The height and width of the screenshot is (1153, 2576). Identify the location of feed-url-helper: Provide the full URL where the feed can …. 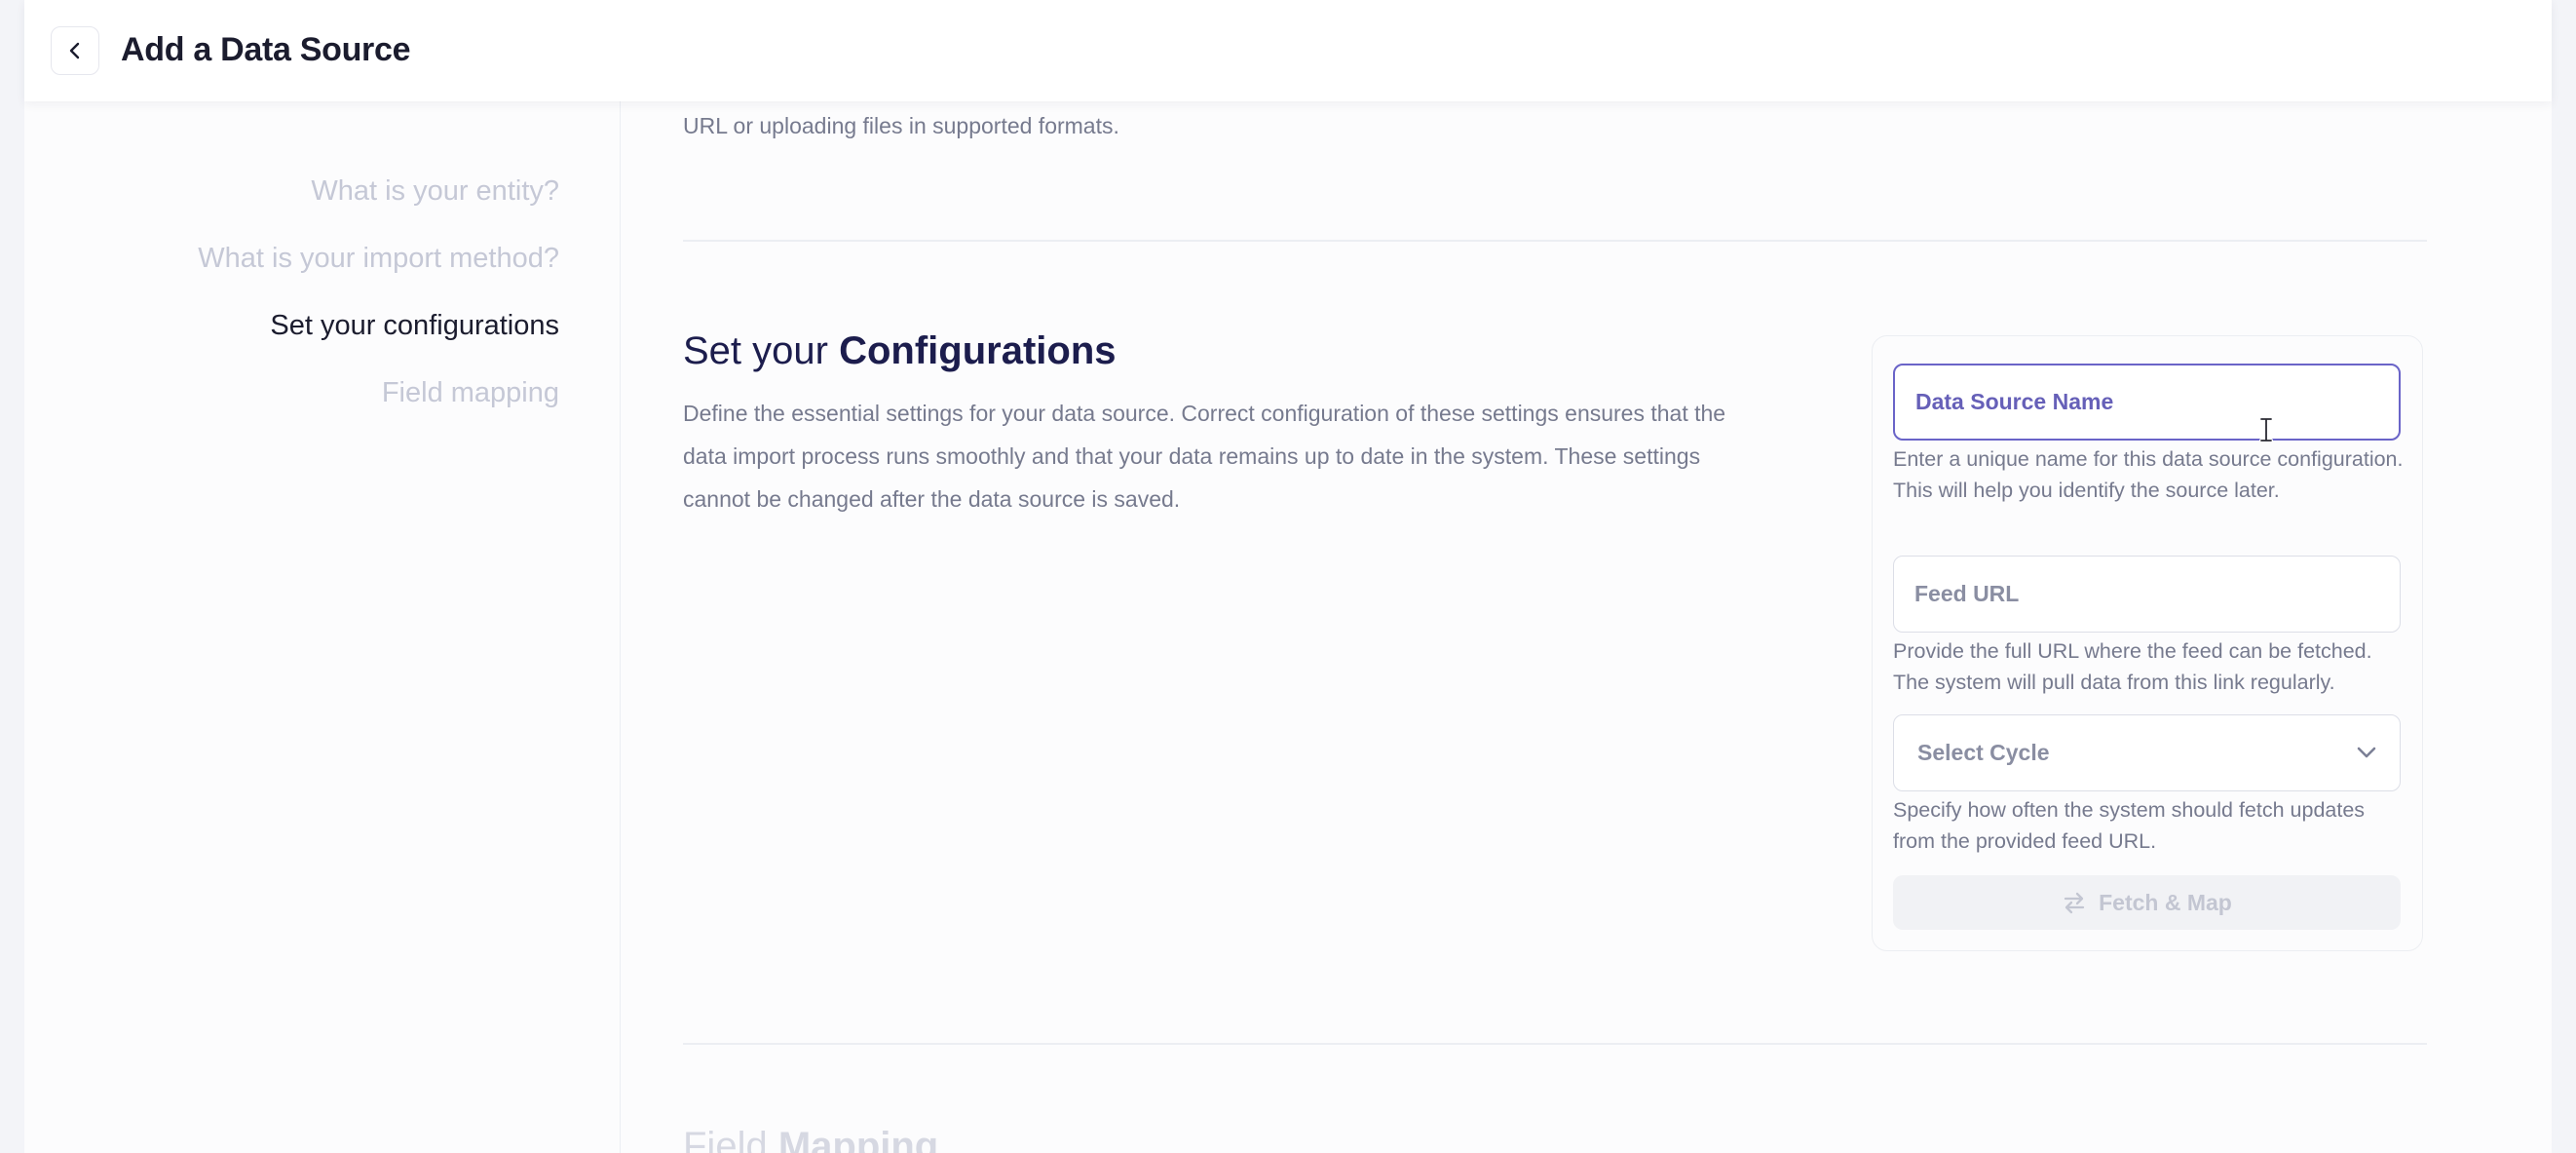
(2132, 666).